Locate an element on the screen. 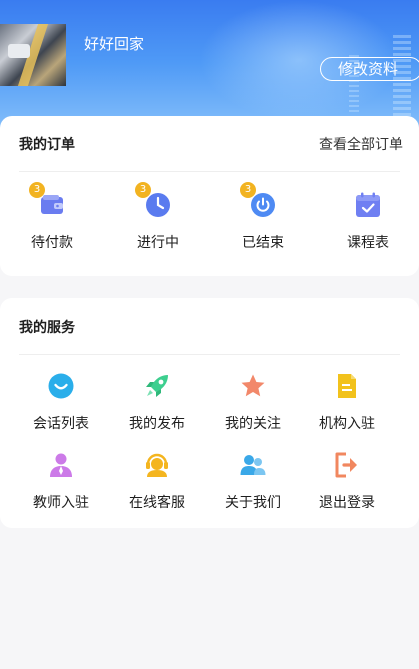 Image resolution: width=419 pixels, height=669 pixels. users-icon is located at coordinates (253, 465).